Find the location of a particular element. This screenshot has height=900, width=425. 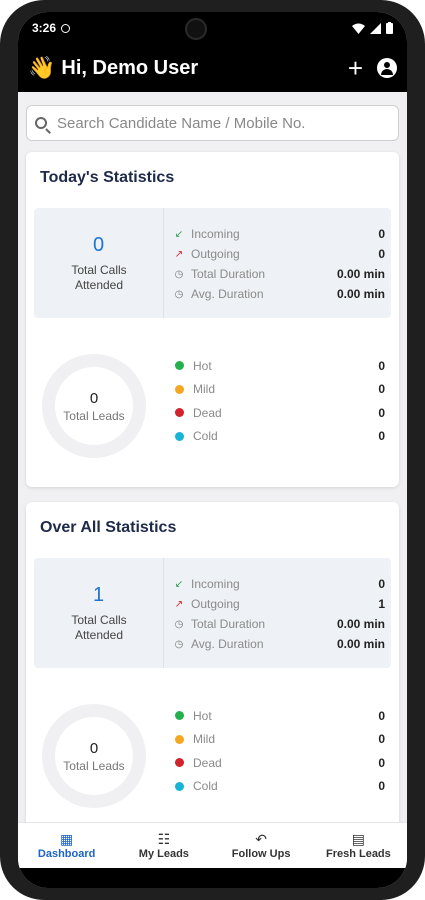

avg-duration-row: ◷ Avg. Duration 0.00 min is located at coordinates (278, 644).